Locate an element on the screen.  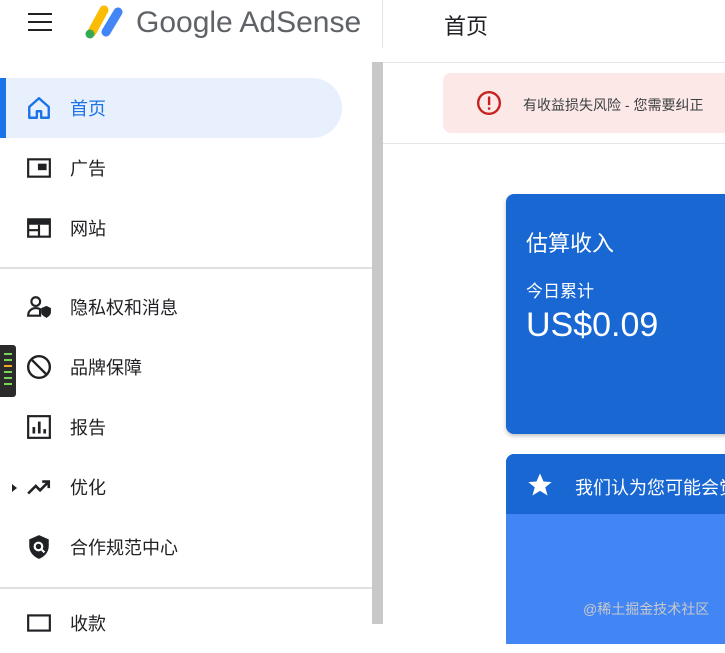
sidebar-item-label: 报告 is located at coordinates (88, 428).